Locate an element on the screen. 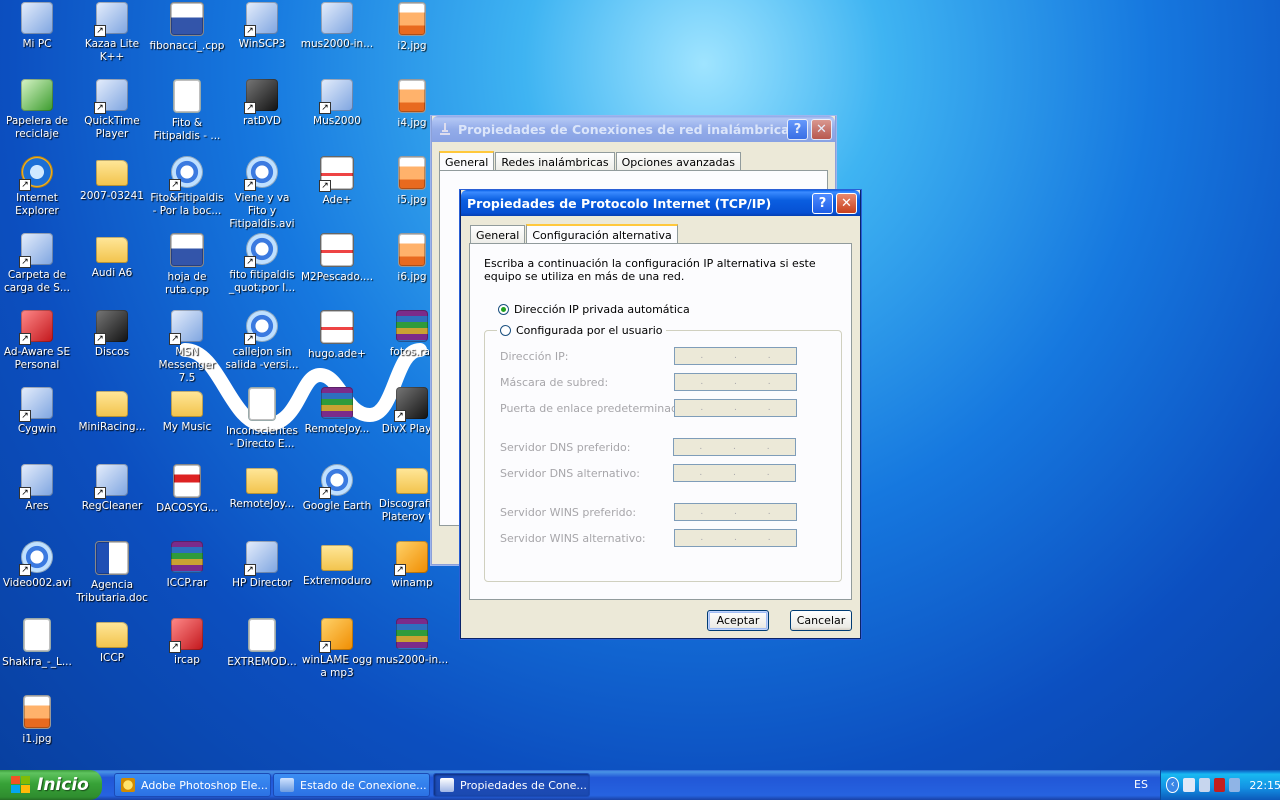  desktop-icon-label: My Music is located at coordinates (187, 427).